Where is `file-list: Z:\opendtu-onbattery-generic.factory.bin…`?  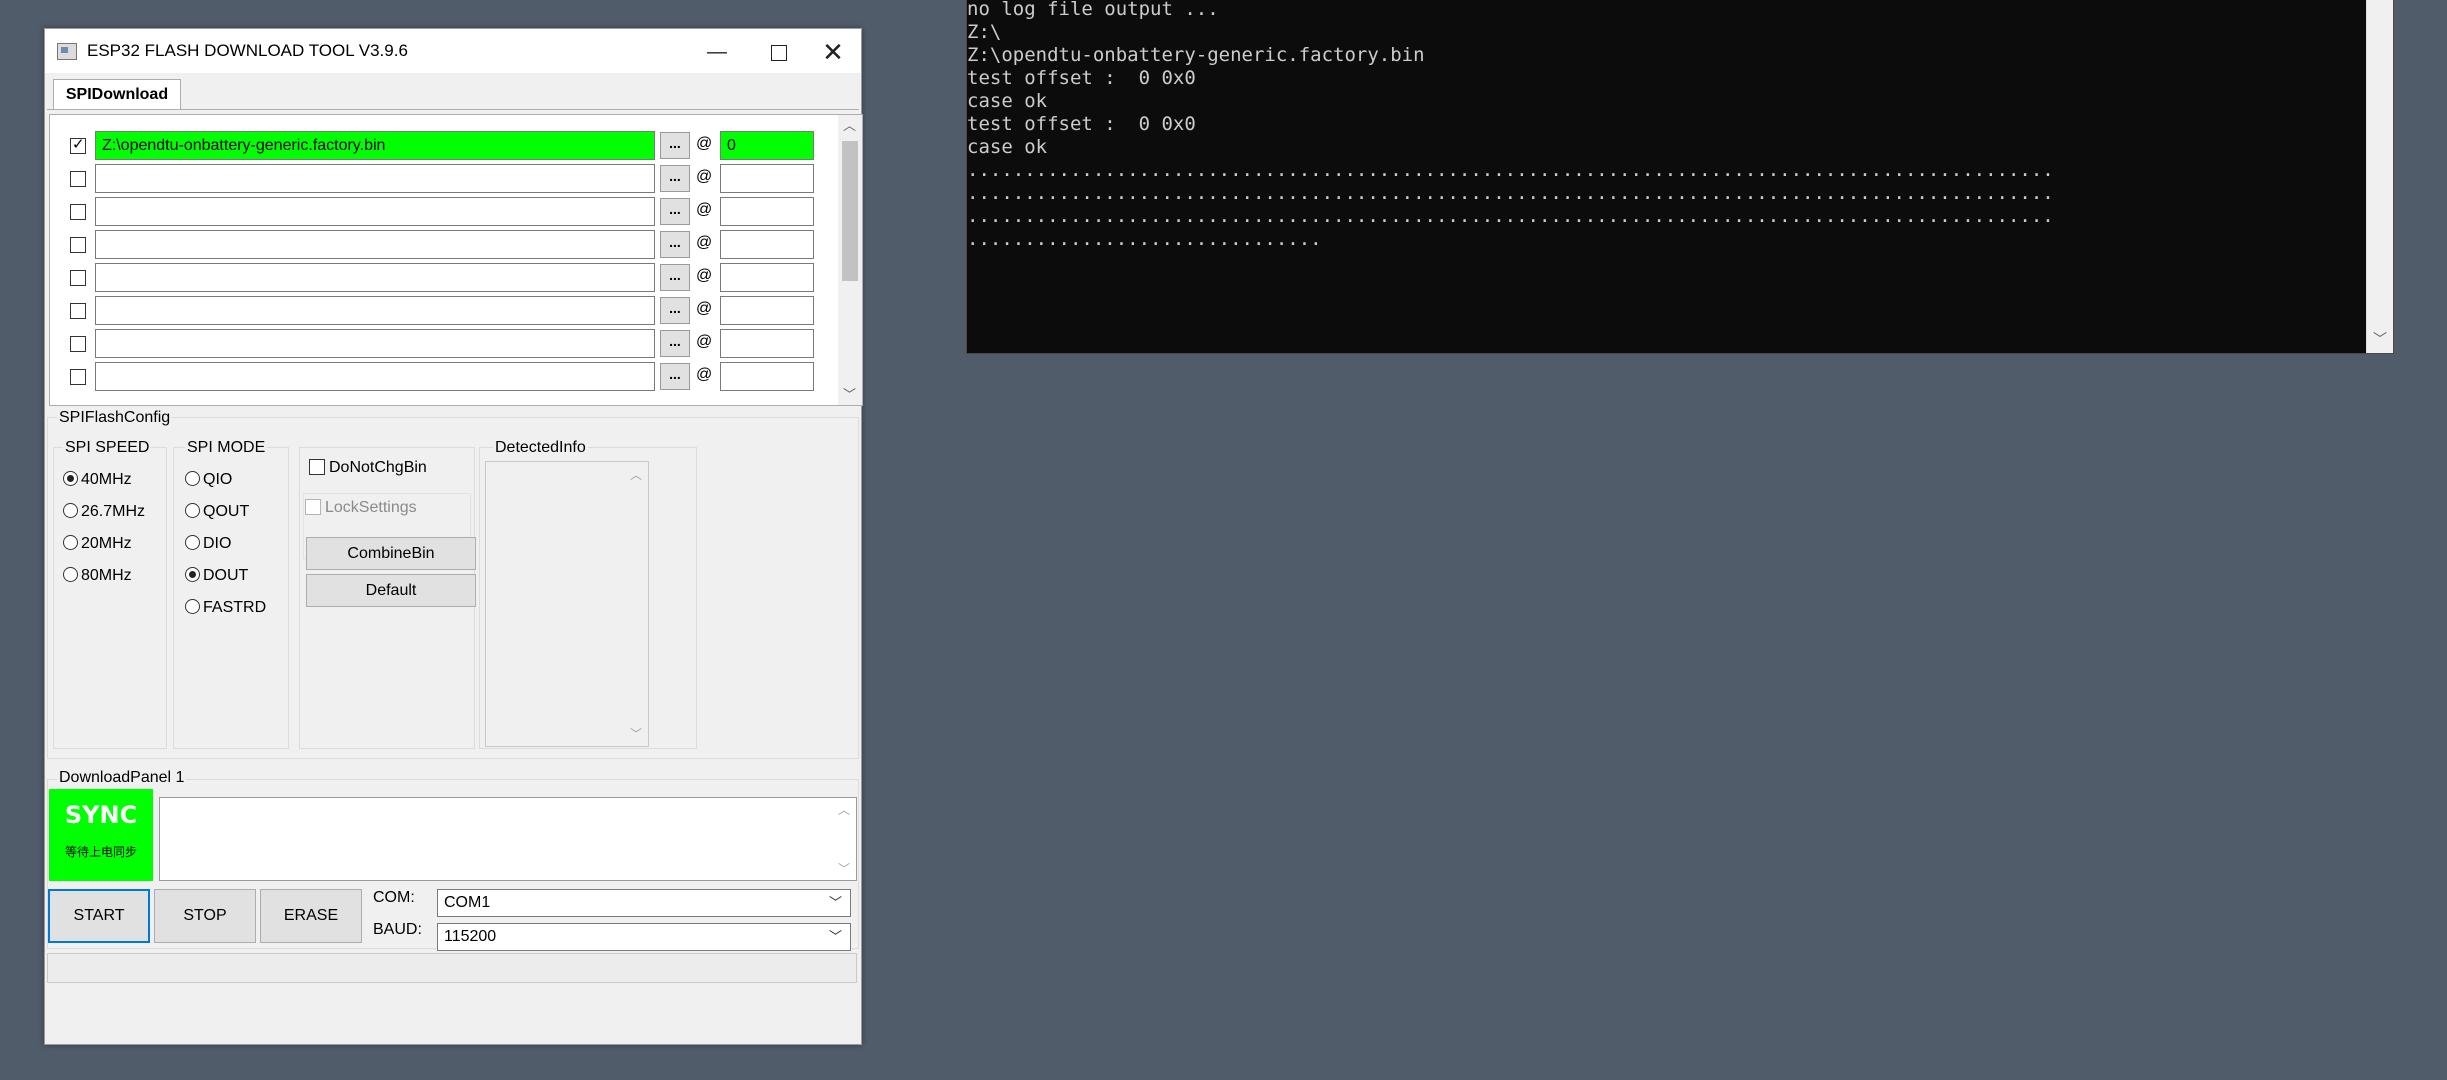
file-list: Z:\opendtu-onbattery-generic.factory.bin… is located at coordinates (456, 260).